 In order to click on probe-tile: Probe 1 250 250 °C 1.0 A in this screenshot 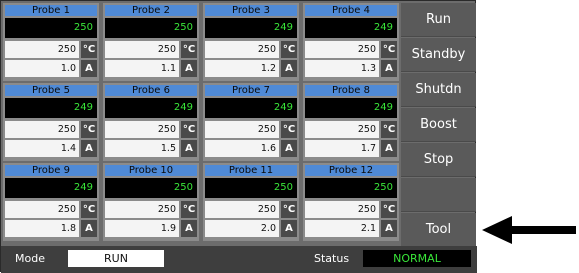, I will do `click(51, 42)`.